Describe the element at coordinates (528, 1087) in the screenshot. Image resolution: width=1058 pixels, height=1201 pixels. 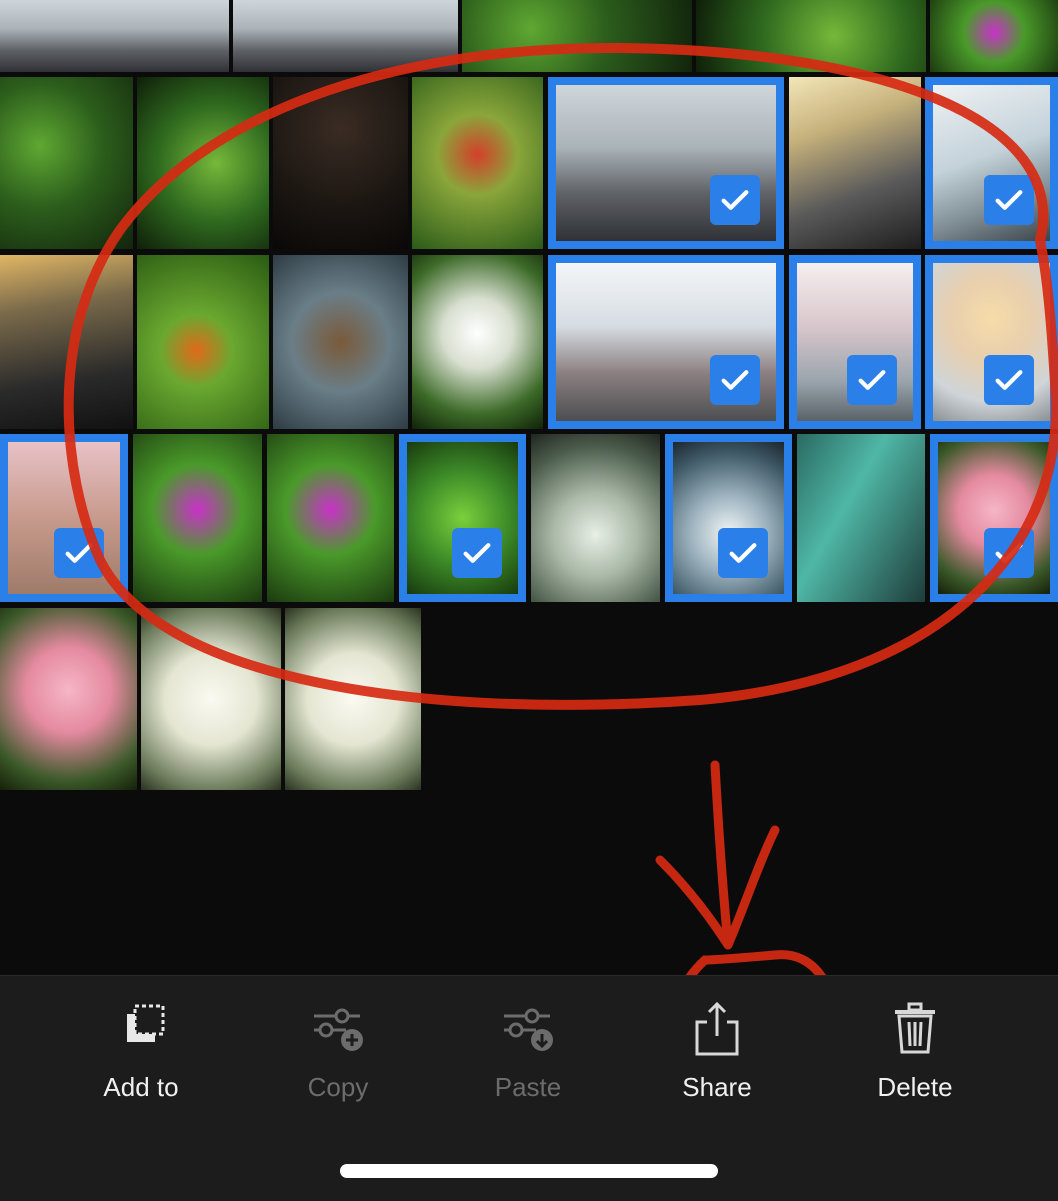
I see `paste-label: Paste` at that location.